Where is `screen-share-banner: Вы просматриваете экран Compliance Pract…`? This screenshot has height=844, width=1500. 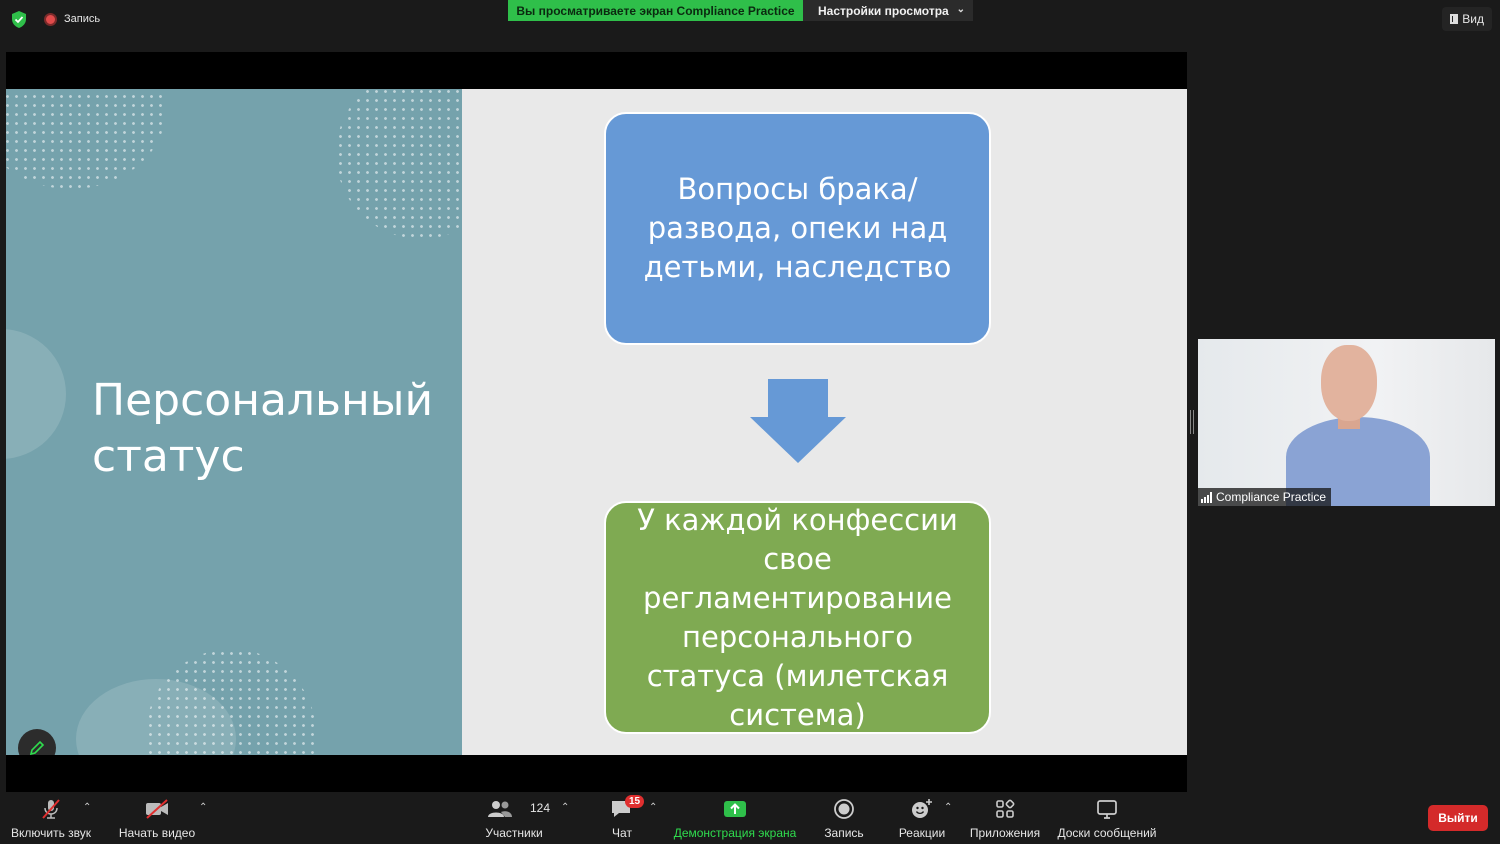 screen-share-banner: Вы просматриваете экран Compliance Pract… is located at coordinates (655, 10).